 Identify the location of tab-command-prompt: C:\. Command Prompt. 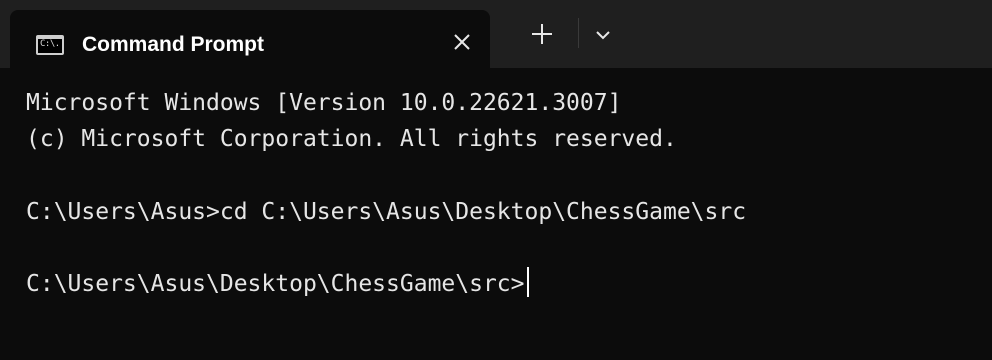
(250, 39).